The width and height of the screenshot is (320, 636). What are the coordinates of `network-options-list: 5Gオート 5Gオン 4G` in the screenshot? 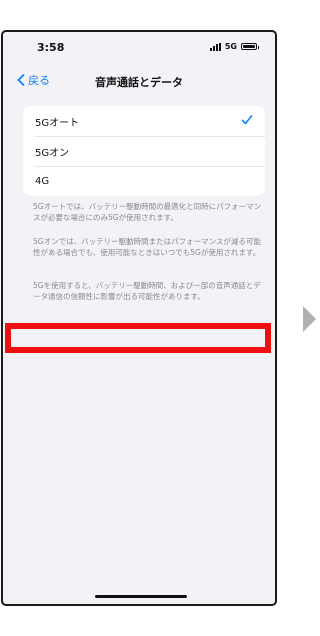 It's located at (144, 151).